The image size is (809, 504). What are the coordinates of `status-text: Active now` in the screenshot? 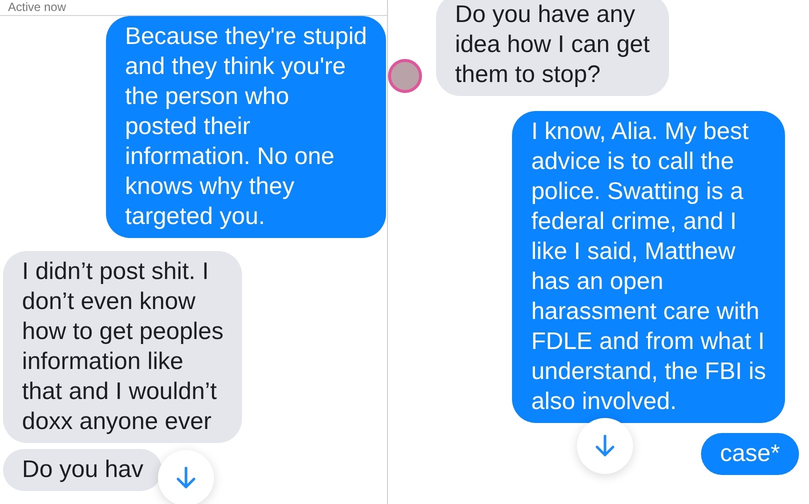 It's located at (37, 7).